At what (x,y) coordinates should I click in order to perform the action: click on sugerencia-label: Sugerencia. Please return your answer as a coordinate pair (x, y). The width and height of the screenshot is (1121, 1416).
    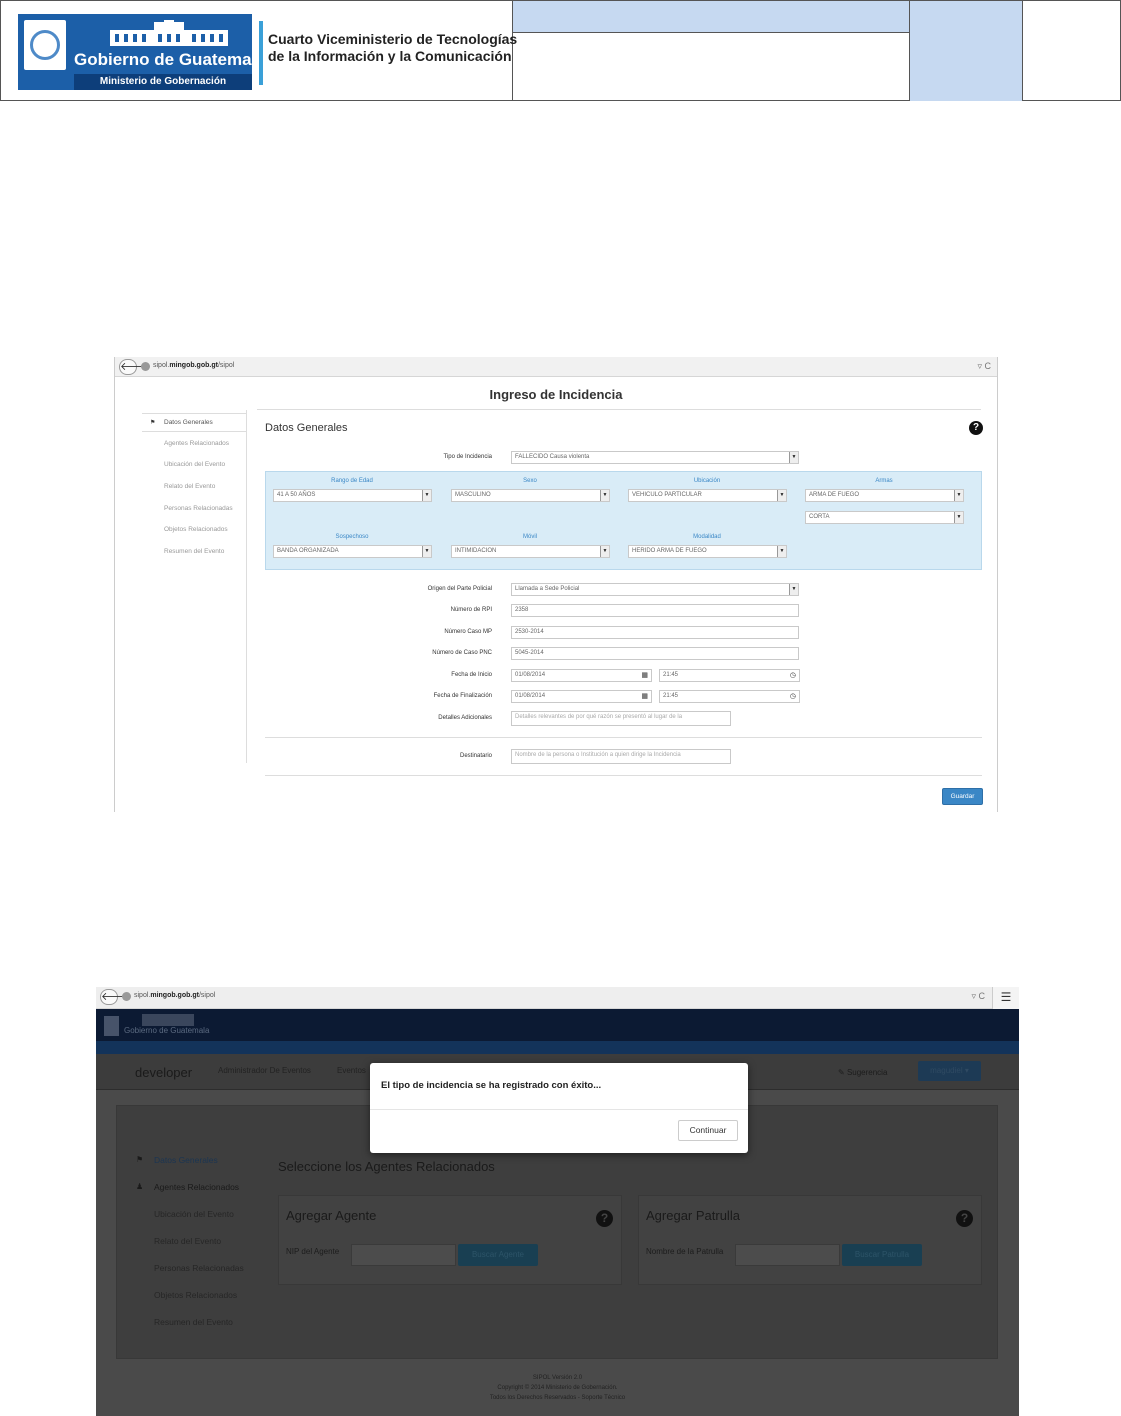
    Looking at the image, I should click on (867, 1072).